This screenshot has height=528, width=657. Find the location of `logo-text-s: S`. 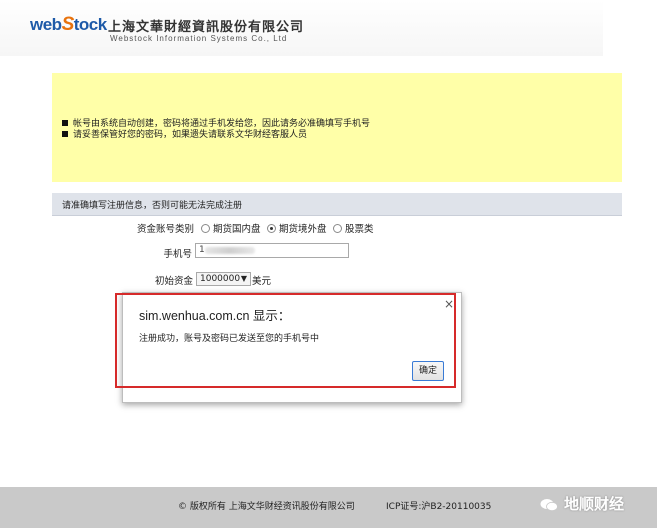

logo-text-s: S is located at coordinates (68, 24).